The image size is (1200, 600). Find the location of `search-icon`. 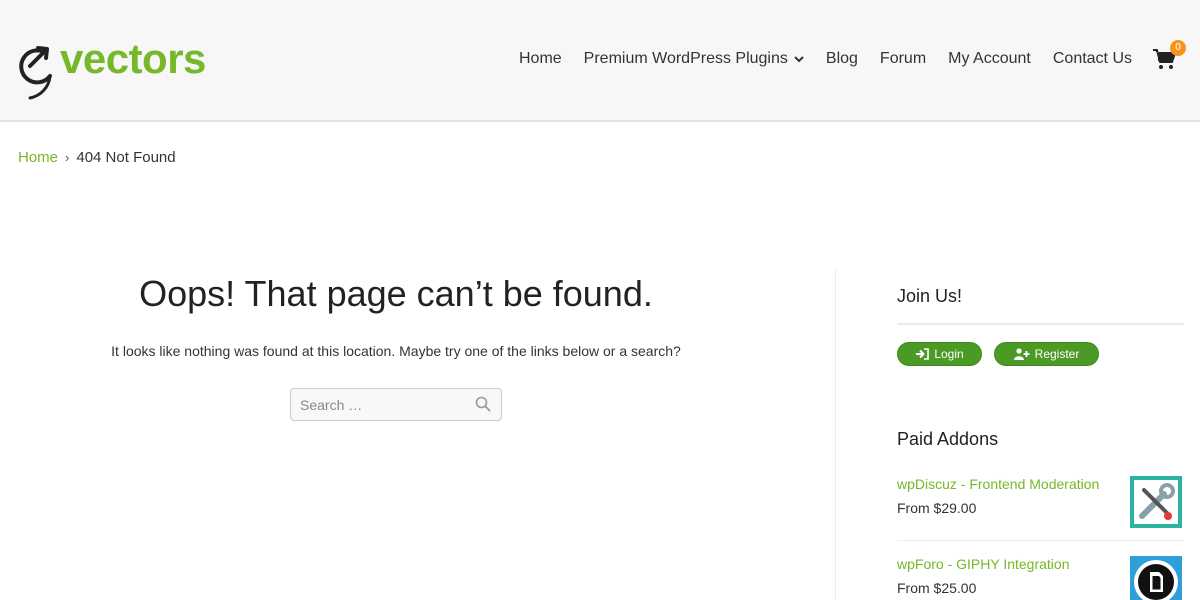

search-icon is located at coordinates (483, 404).